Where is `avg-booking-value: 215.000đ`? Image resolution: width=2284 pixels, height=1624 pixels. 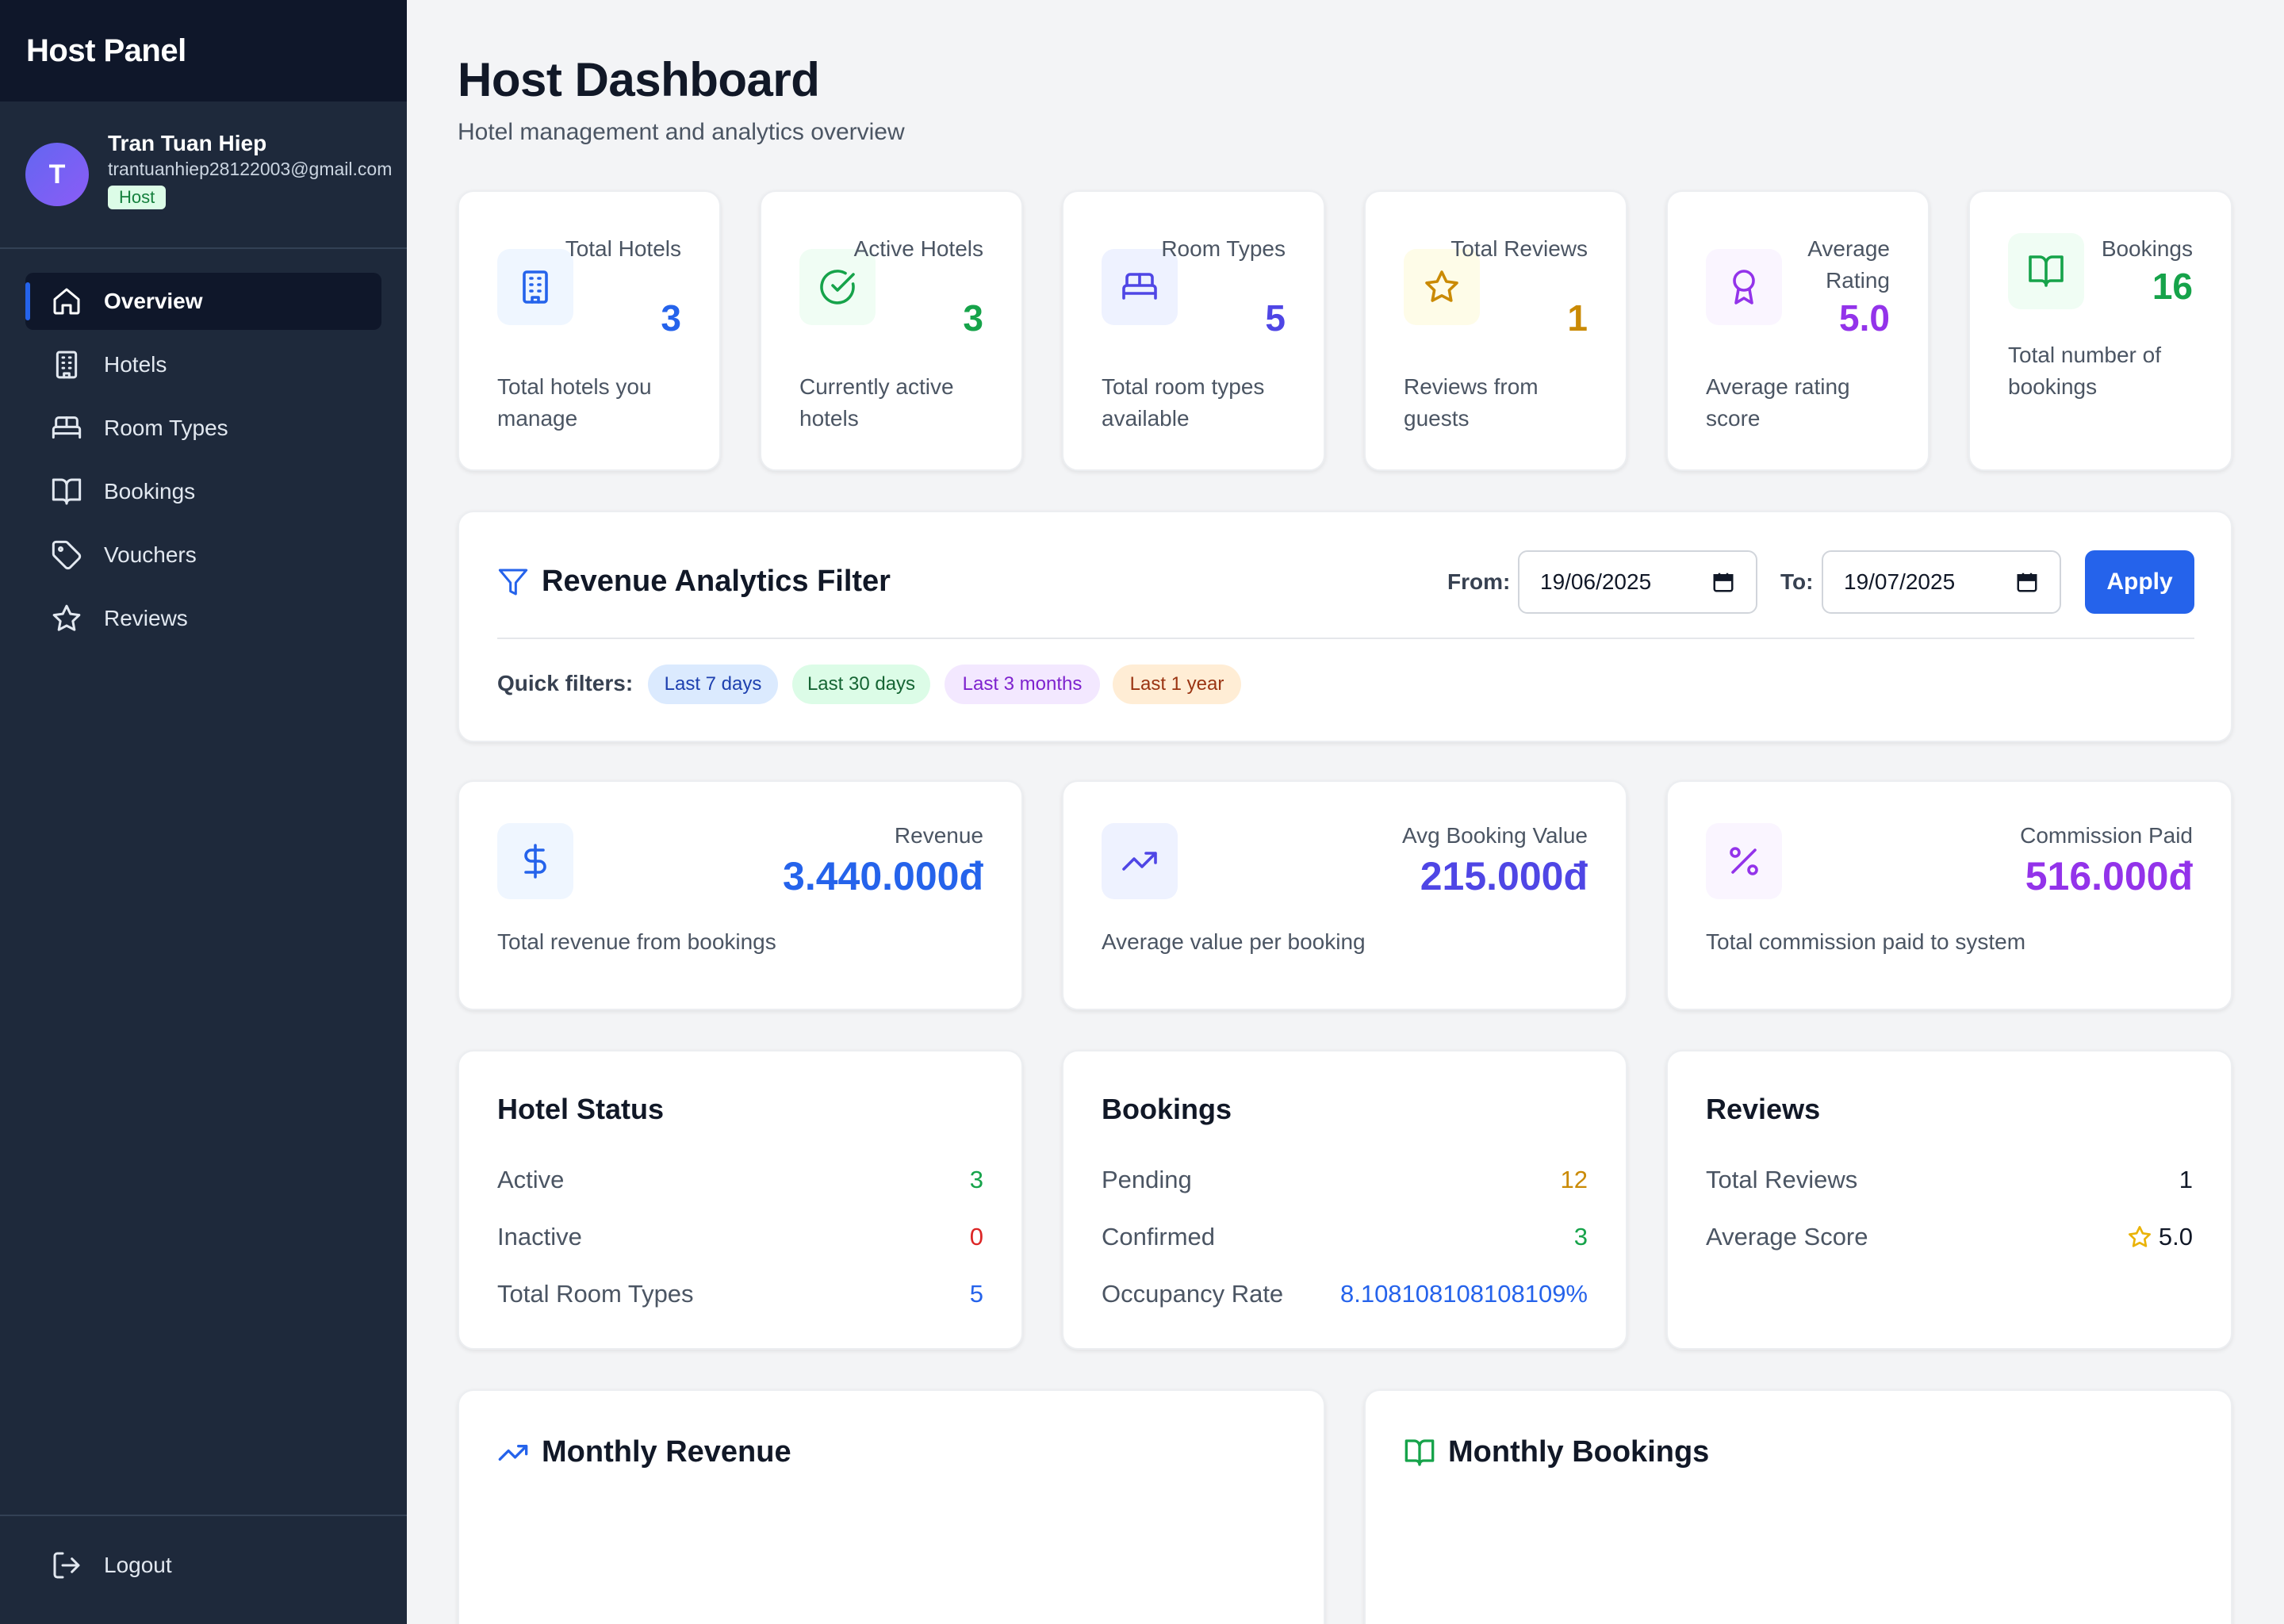 avg-booking-value: 215.000đ is located at coordinates (1504, 876).